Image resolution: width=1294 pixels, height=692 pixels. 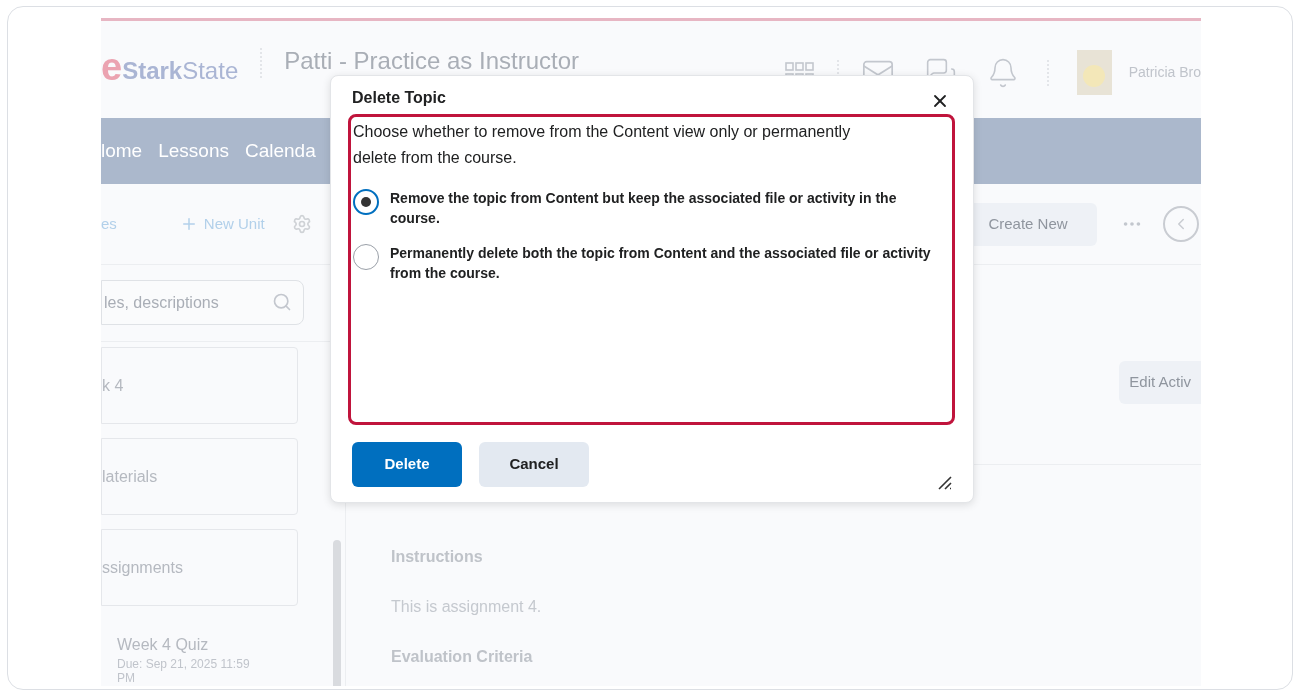 What do you see at coordinates (431, 61) in the screenshot?
I see `course-title: Patti - Practice as Instructor` at bounding box center [431, 61].